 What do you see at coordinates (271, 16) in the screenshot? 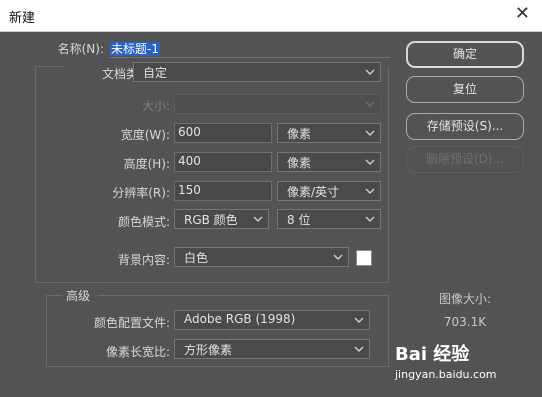
I see `title-bar: 新建 ✕` at bounding box center [271, 16].